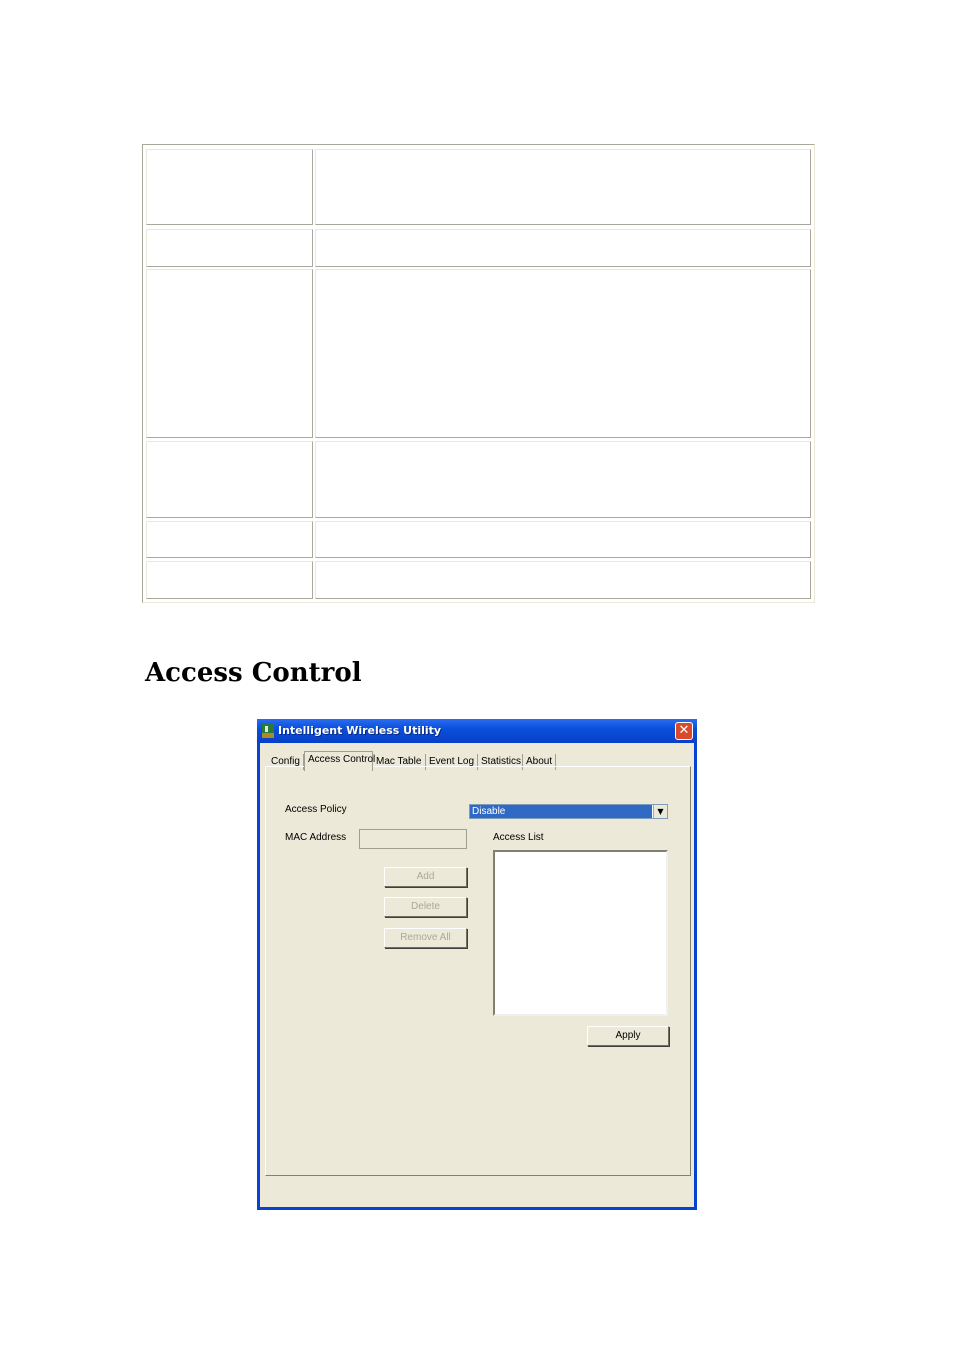  Describe the element at coordinates (660, 811) in the screenshot. I see `chevron-down-icon: ▼` at that location.